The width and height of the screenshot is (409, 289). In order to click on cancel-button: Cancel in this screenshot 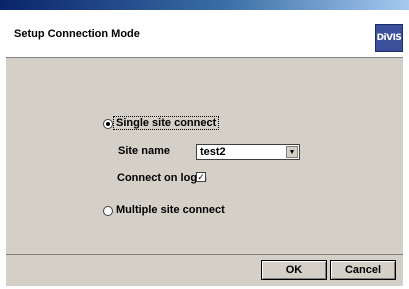, I will do `click(363, 270)`.